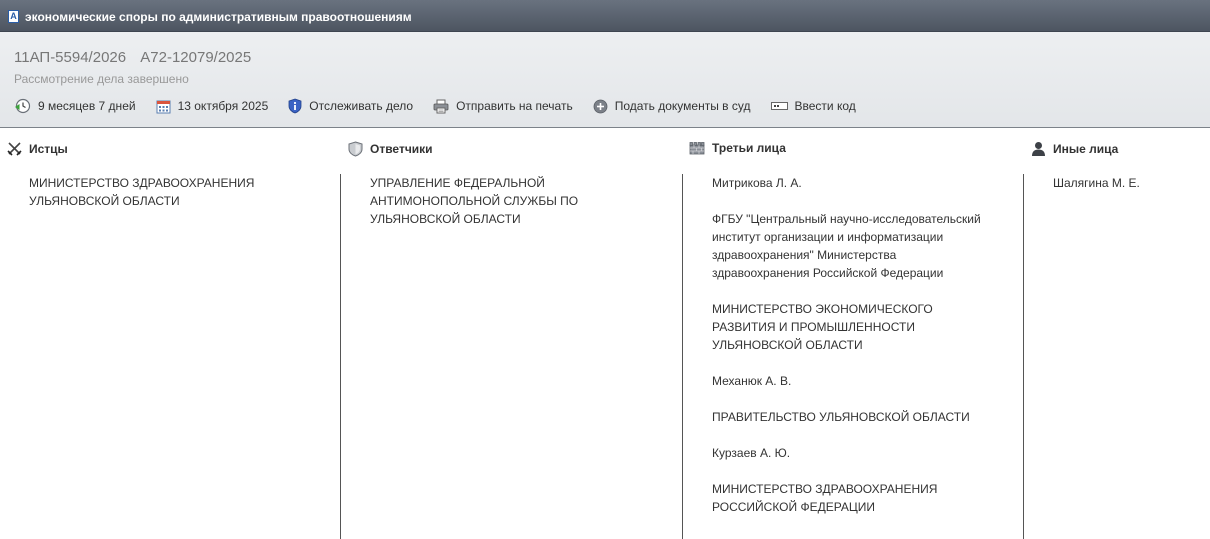 The height and width of the screenshot is (539, 1210). I want to click on plus-circle-icon, so click(600, 106).